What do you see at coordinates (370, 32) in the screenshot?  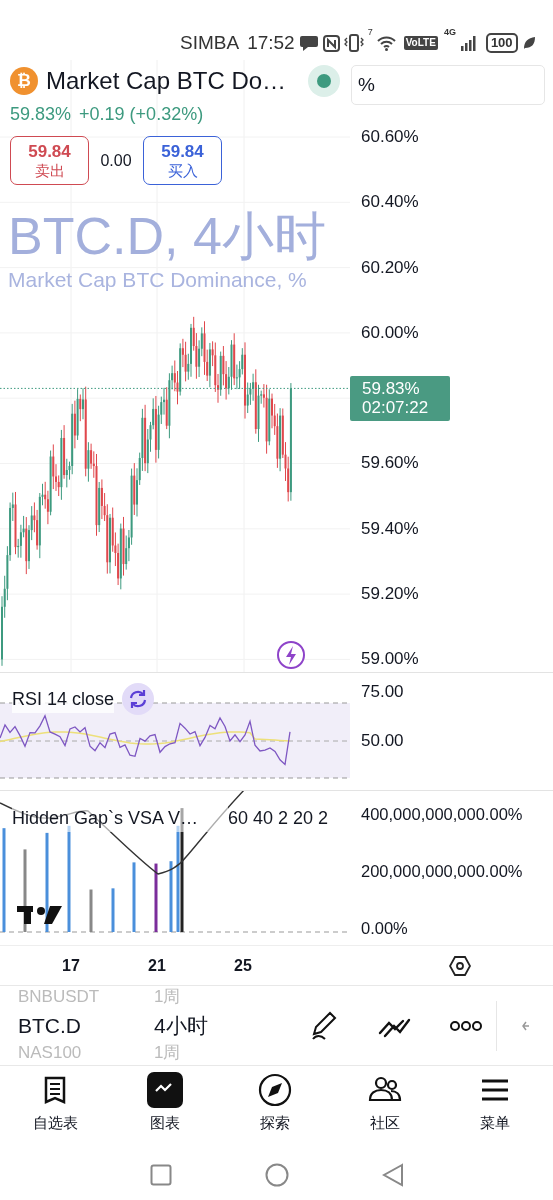 I see `wifi-standard: 7` at bounding box center [370, 32].